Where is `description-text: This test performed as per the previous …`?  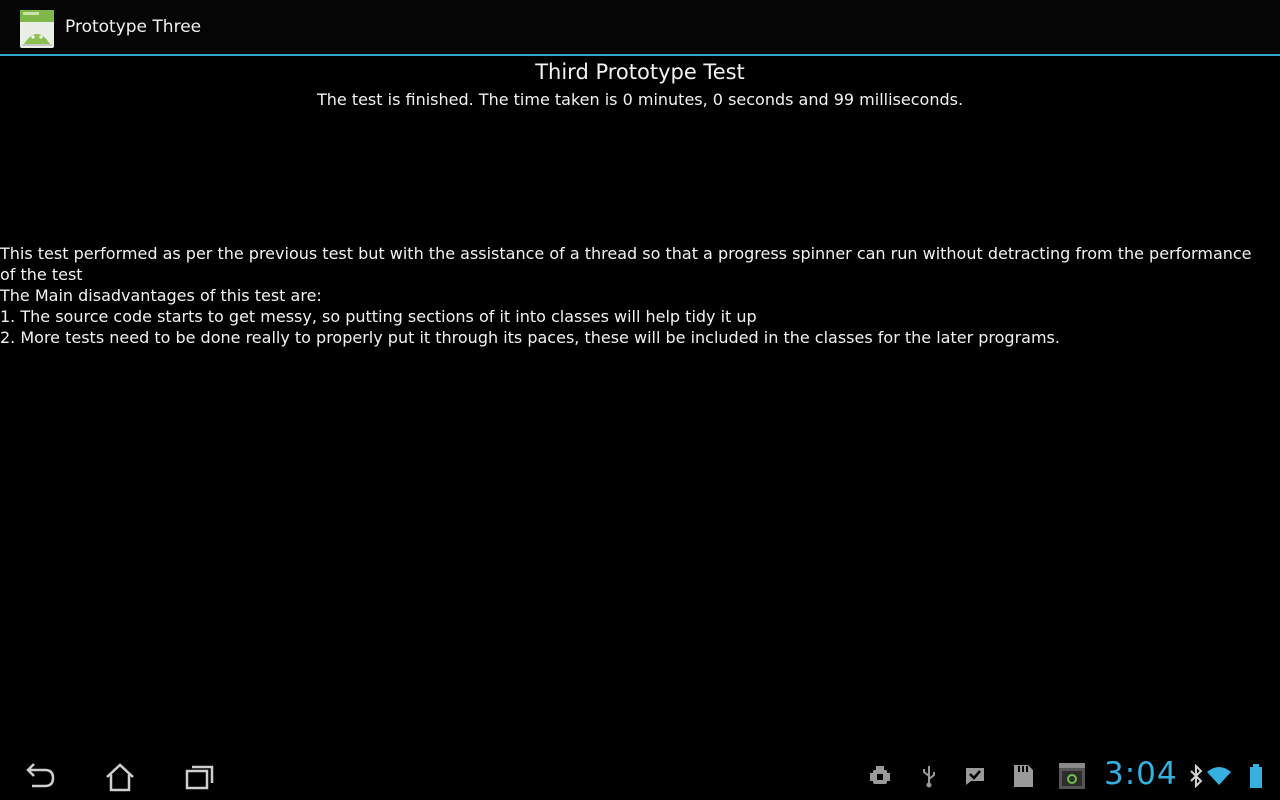 description-text: This test performed as per the previous … is located at coordinates (636, 295).